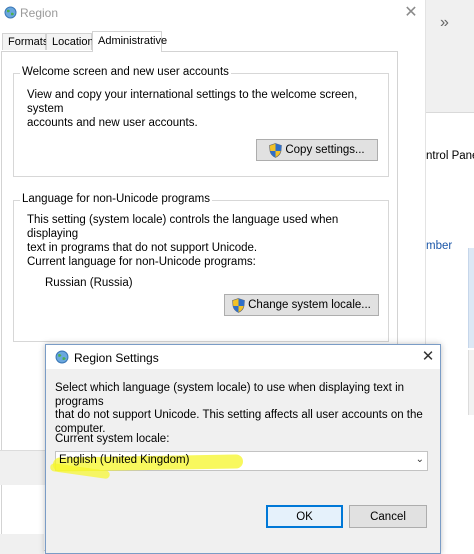  I want to click on ok-button: OK, so click(304, 516).